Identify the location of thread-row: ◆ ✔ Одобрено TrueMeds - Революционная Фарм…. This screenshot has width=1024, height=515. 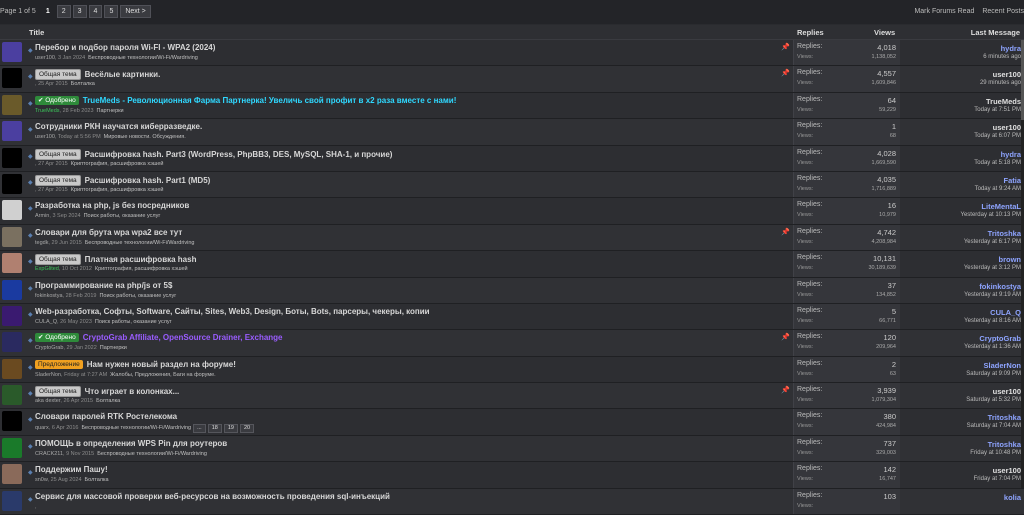
(512, 106).